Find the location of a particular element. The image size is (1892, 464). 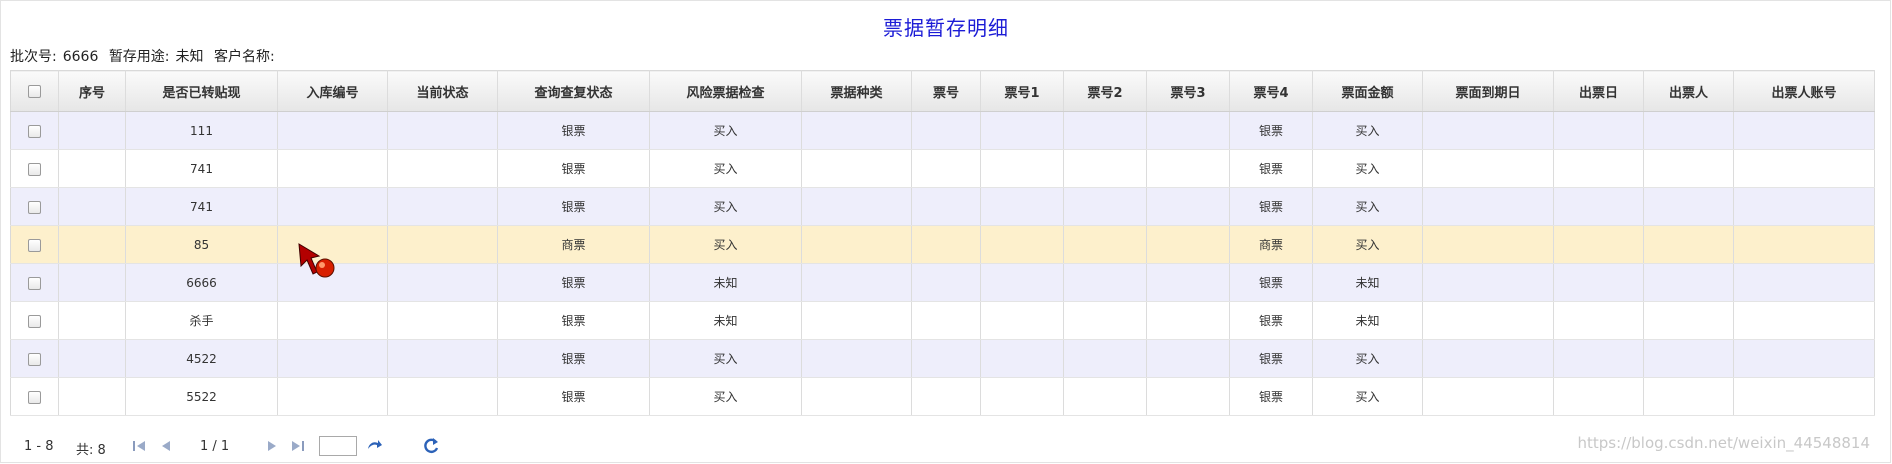

table-row: 85 商票 买入 商票 买入 is located at coordinates (942, 244).